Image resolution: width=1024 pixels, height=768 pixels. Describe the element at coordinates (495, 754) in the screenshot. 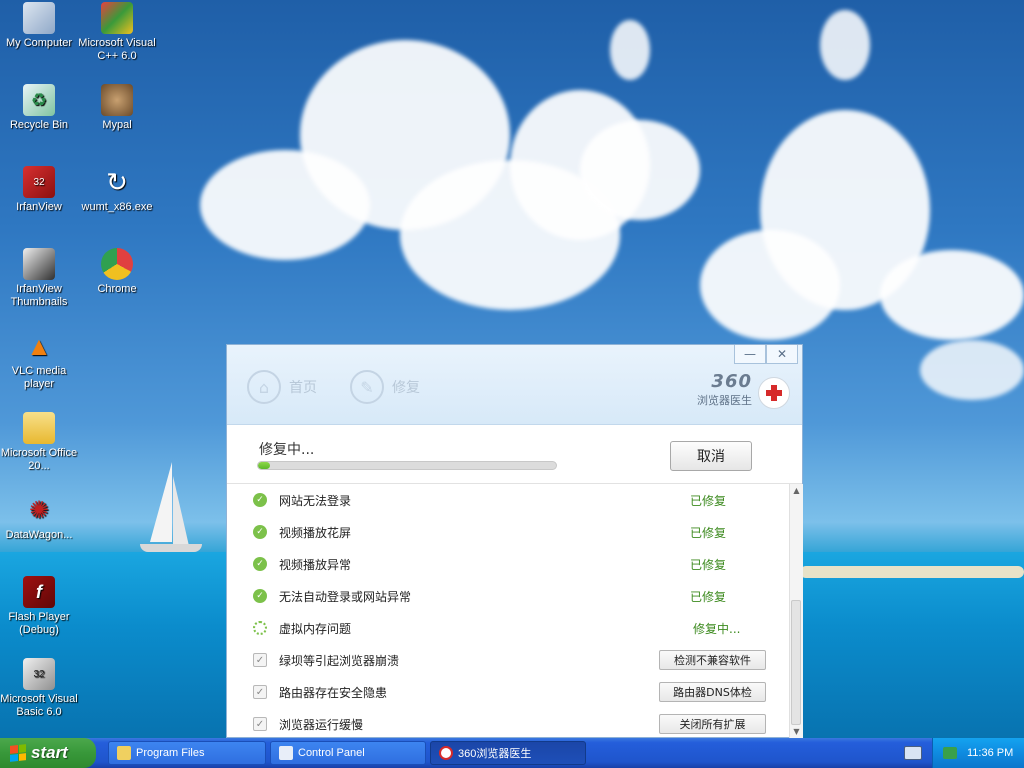

I see `taskbar-button-label: 360浏览器医生` at that location.